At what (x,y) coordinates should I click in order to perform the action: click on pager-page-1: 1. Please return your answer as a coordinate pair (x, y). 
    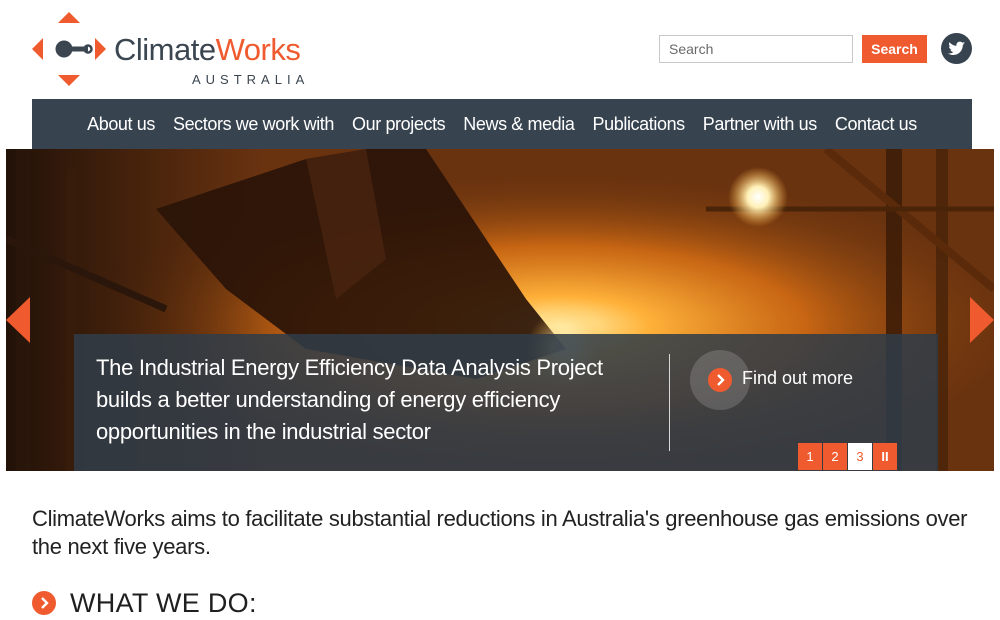
    Looking at the image, I should click on (810, 456).